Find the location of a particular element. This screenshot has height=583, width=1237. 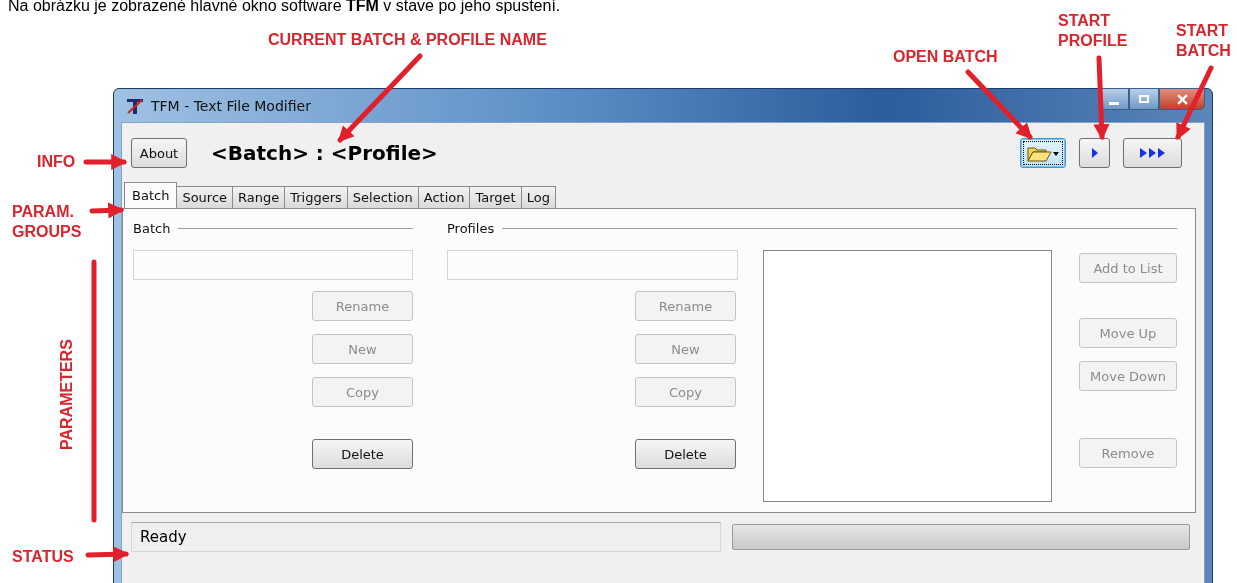

about-button: About is located at coordinates (159, 153).